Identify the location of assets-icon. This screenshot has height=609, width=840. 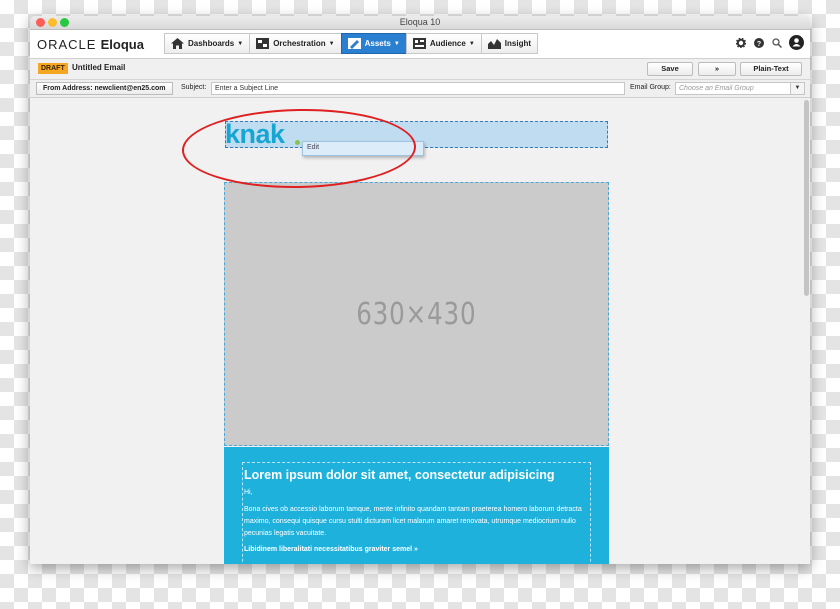
(354, 43).